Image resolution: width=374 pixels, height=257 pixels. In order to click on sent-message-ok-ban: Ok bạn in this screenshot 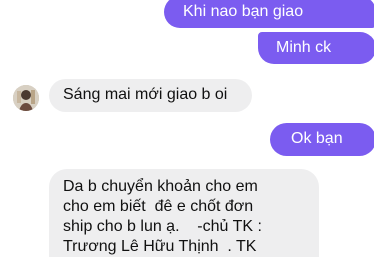, I will do `click(322, 139)`.